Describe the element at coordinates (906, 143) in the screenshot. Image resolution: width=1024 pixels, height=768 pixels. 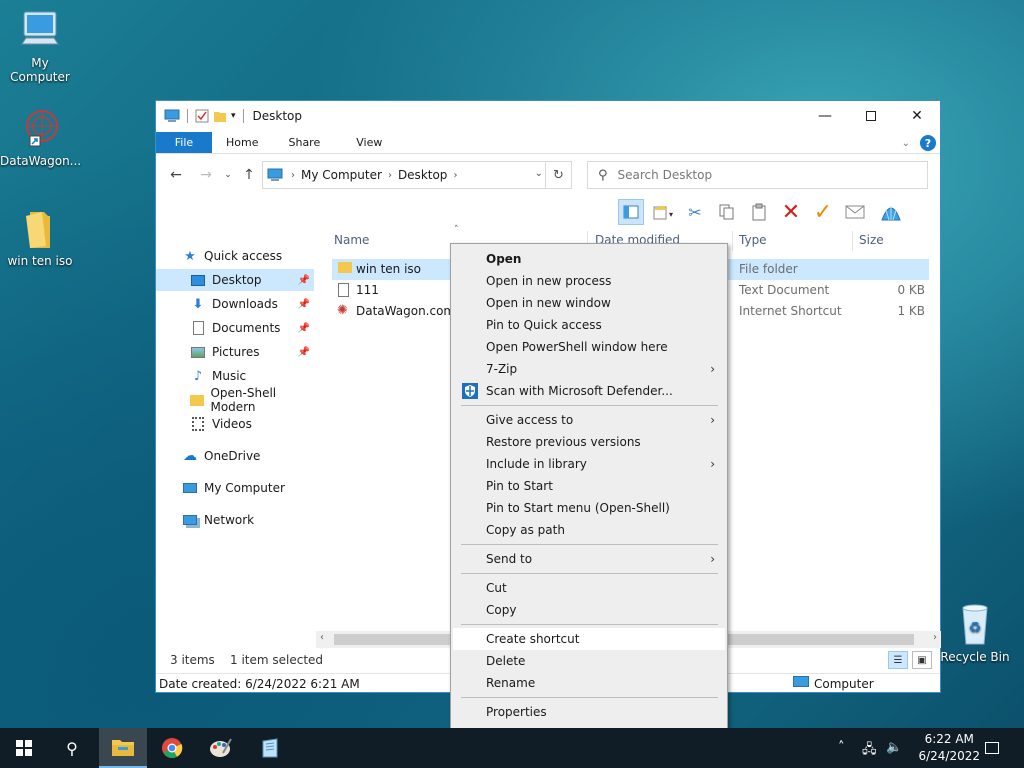
I see `expand-ribbon-icon: ⌄` at that location.